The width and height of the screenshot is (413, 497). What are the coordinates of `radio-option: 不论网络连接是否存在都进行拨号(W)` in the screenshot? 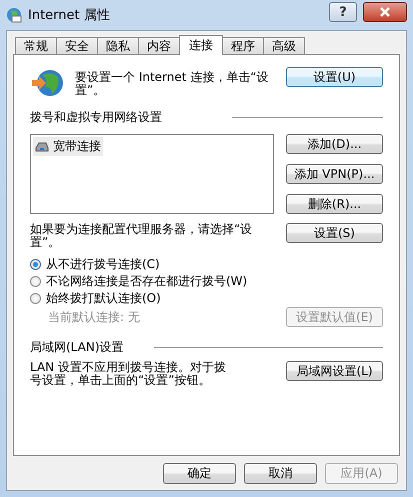 It's located at (206, 281).